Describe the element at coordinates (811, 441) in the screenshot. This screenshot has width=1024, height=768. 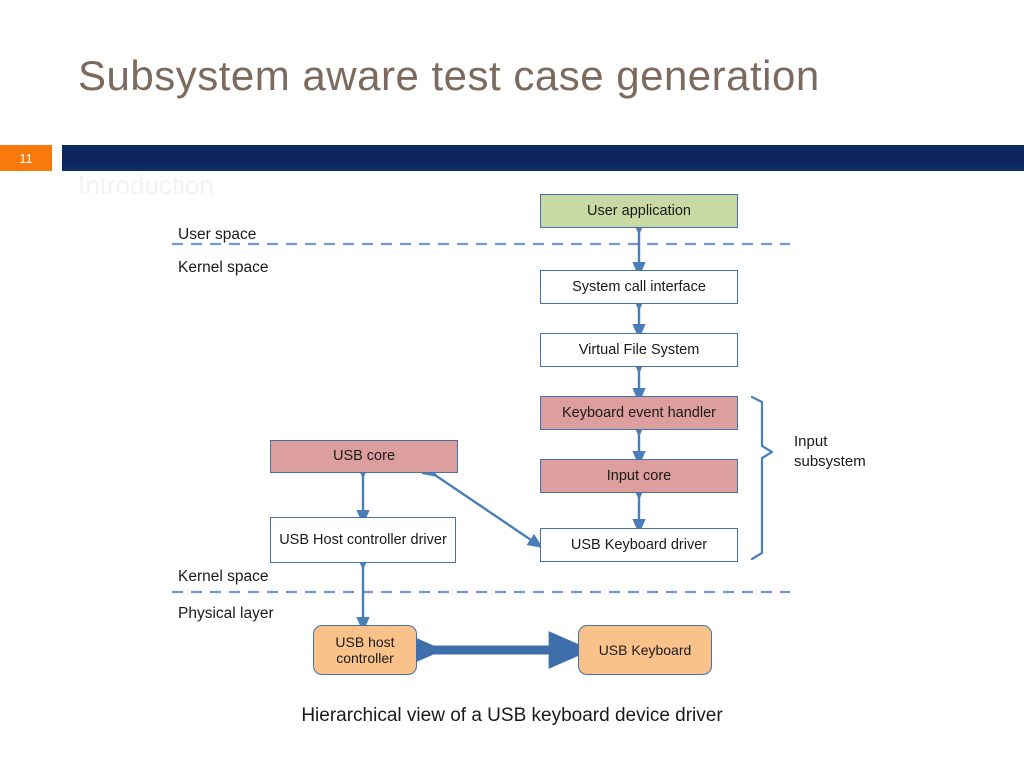
I see `label-input-subsystem-line1: Input` at that location.